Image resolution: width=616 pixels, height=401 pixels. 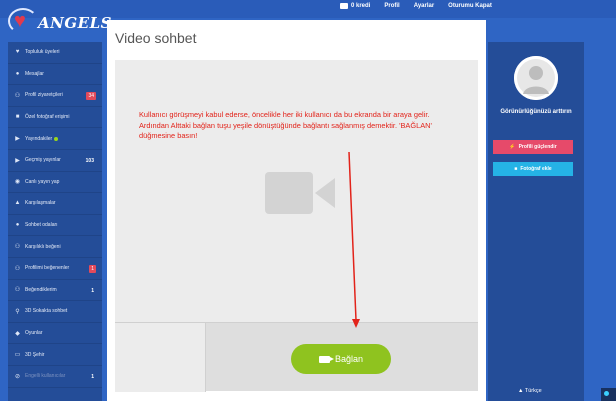 I want to click on wallet-icon, so click(x=344, y=6).